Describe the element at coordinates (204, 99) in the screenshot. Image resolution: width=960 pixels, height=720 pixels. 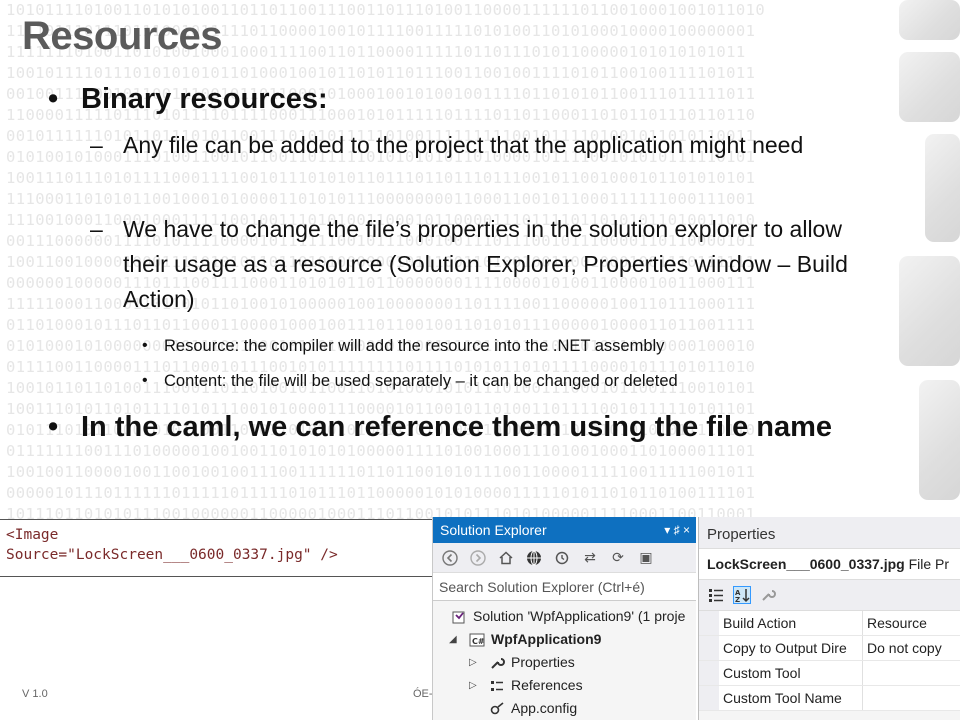
I see `bullet-text: Binary resources:` at that location.